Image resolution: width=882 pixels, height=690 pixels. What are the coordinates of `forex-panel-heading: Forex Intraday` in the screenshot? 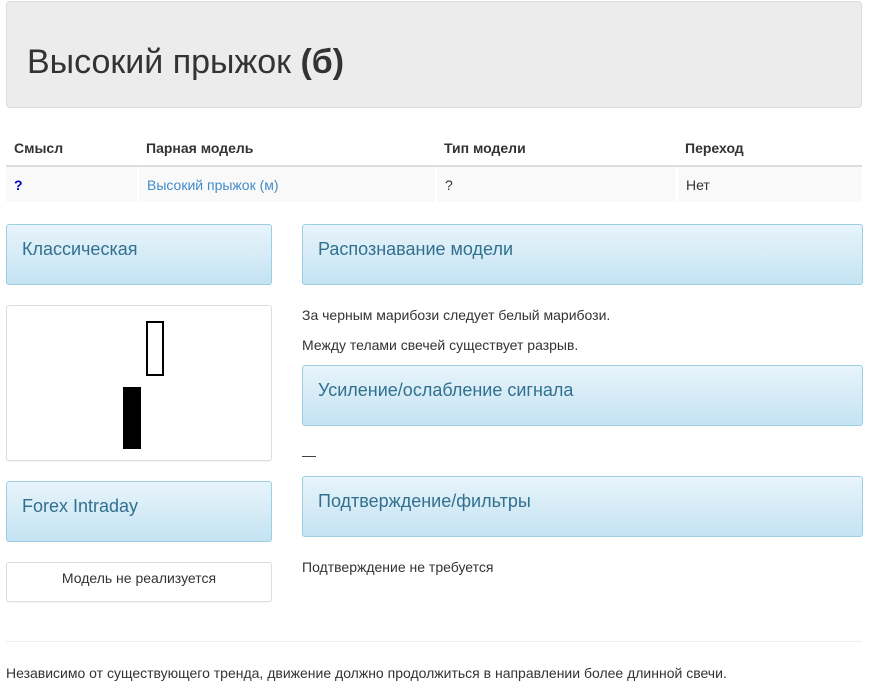 It's located at (139, 511).